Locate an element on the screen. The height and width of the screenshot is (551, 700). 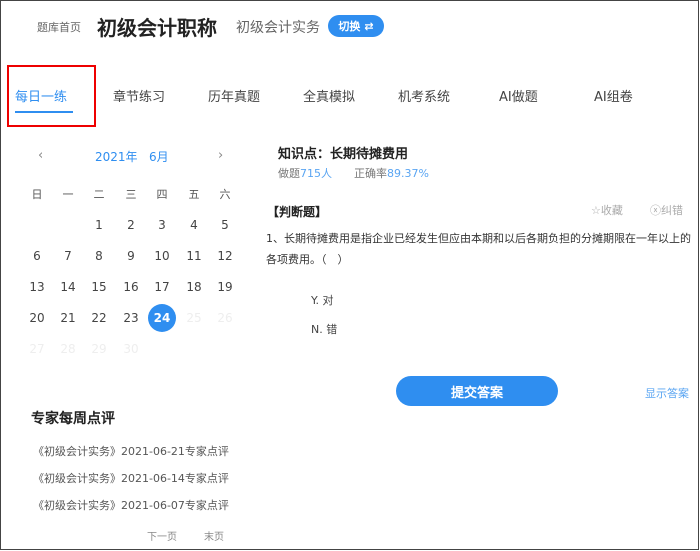
rate-label: 正确率 is located at coordinates (370, 173).